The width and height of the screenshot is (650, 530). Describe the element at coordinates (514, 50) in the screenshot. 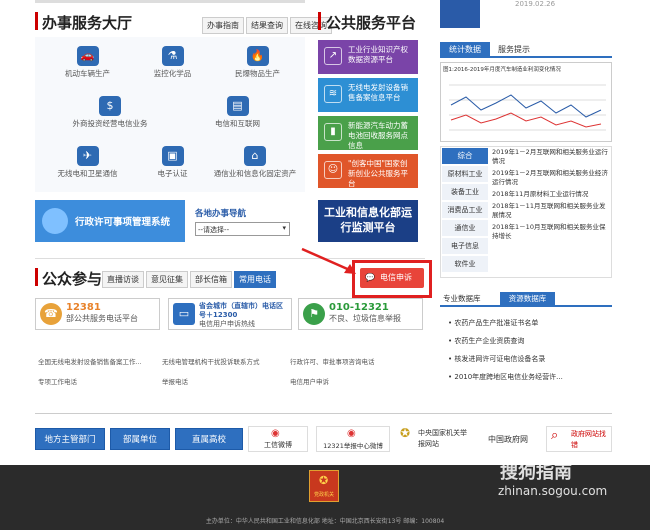

I see `tab-service-tips: 服务提示` at that location.